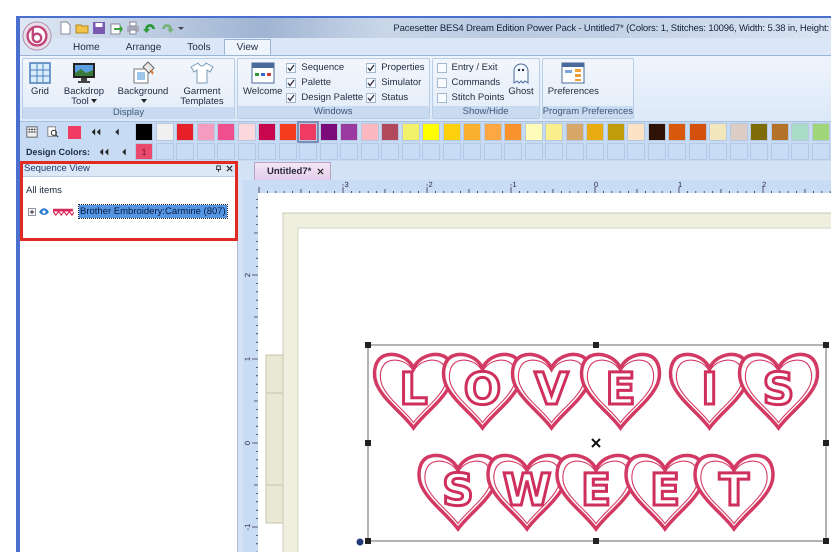 The height and width of the screenshot is (552, 831). What do you see at coordinates (332, 97) in the screenshot?
I see `checkbox-label: Design Palette` at bounding box center [332, 97].